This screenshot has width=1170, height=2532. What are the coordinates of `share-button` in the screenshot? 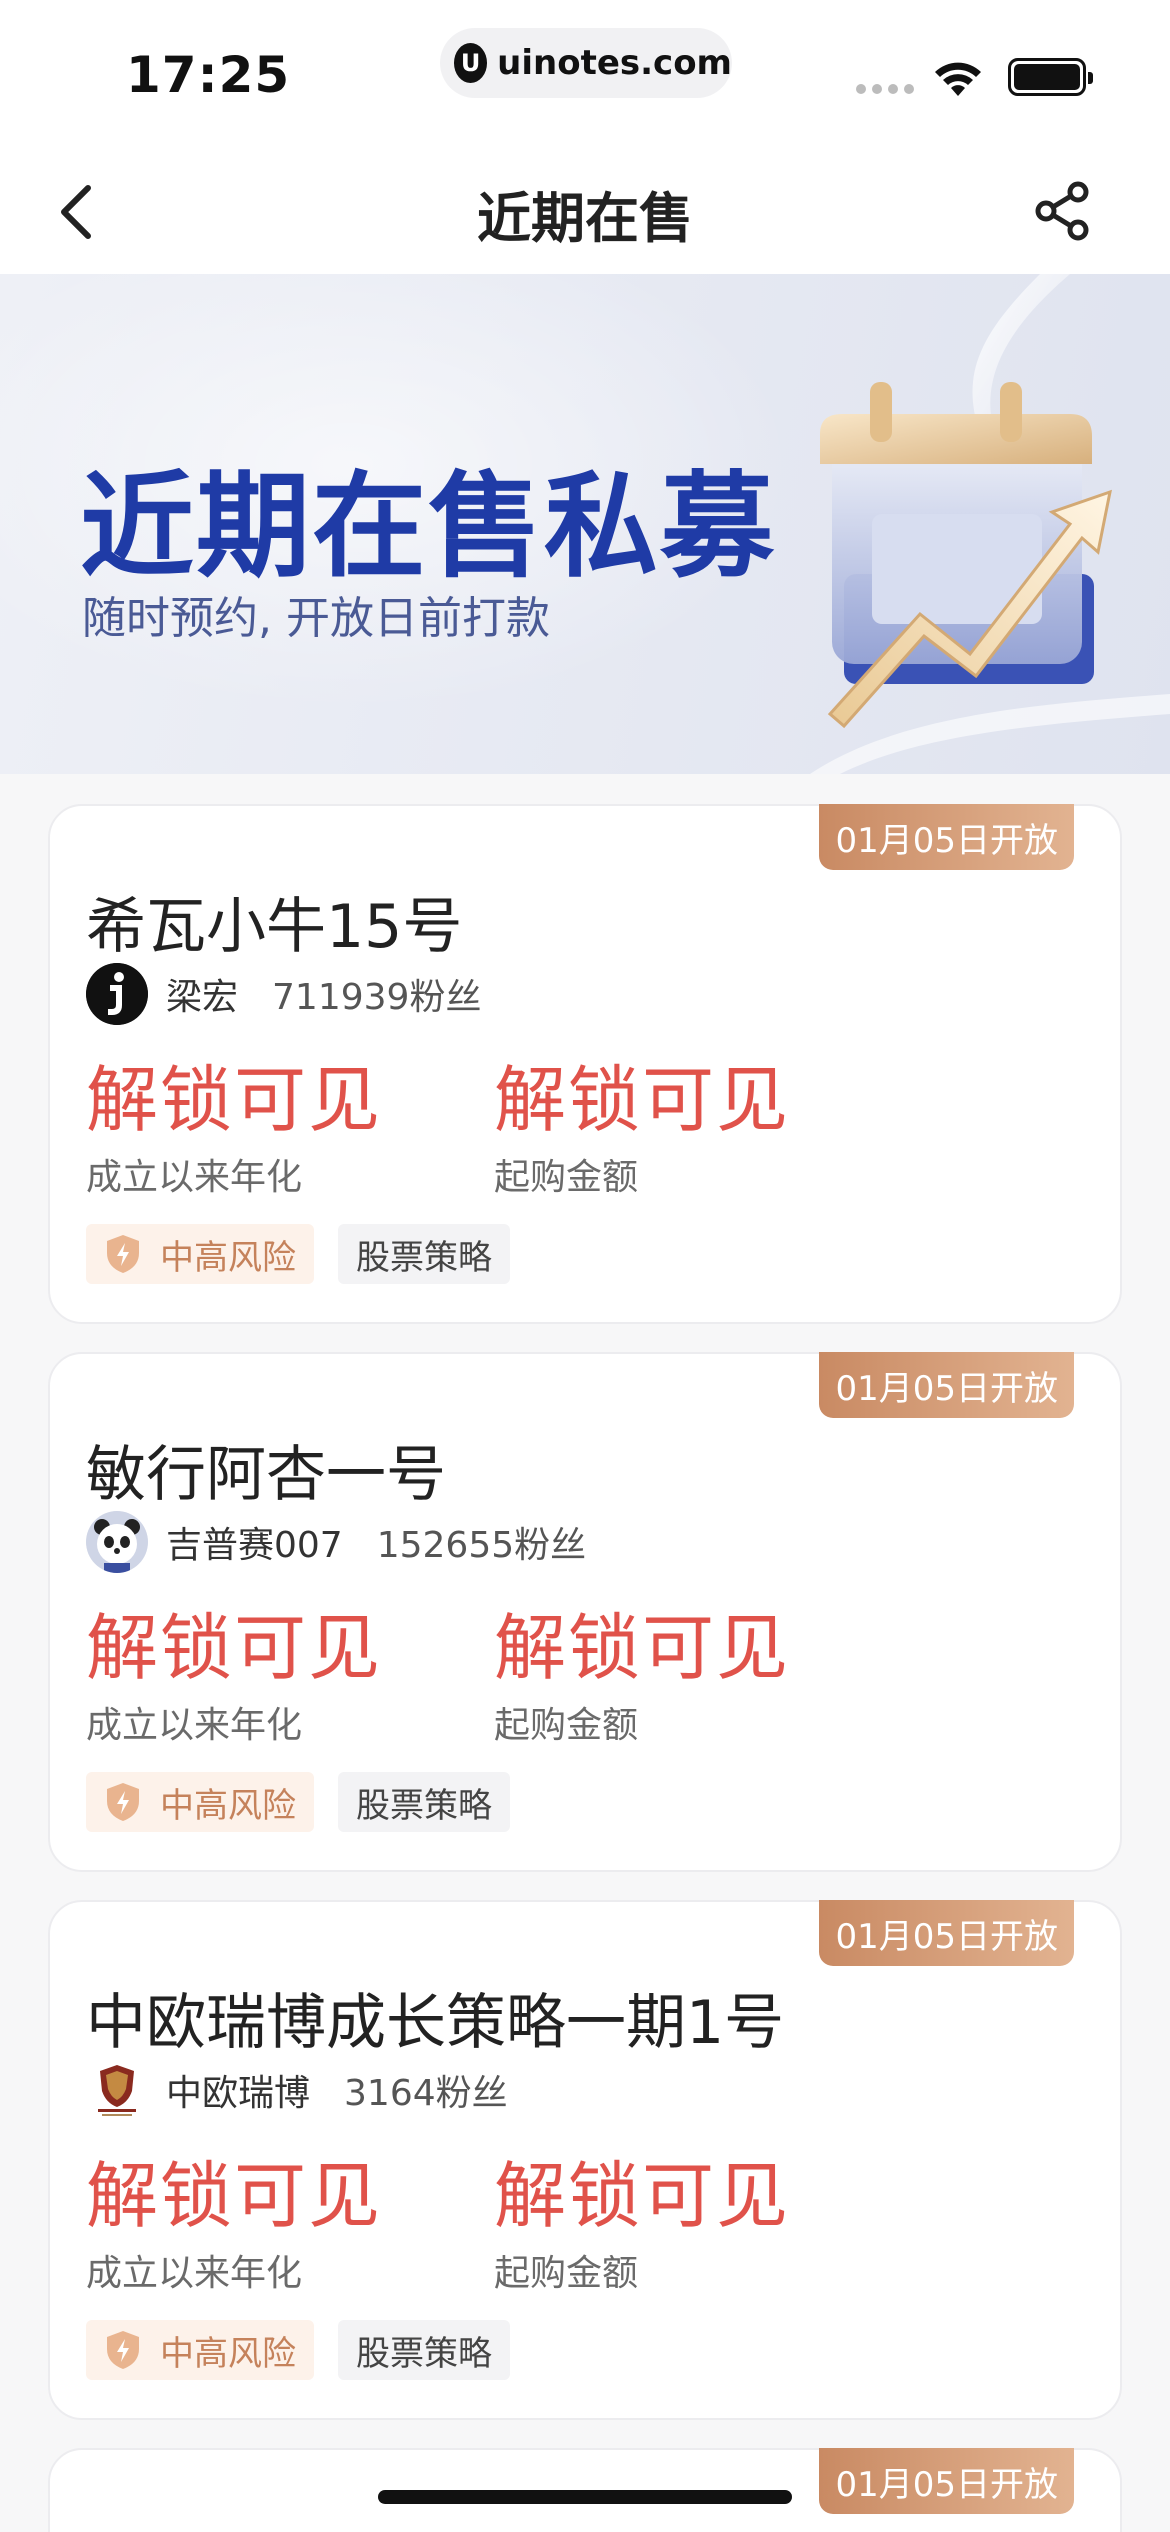 It's located at (1063, 211).